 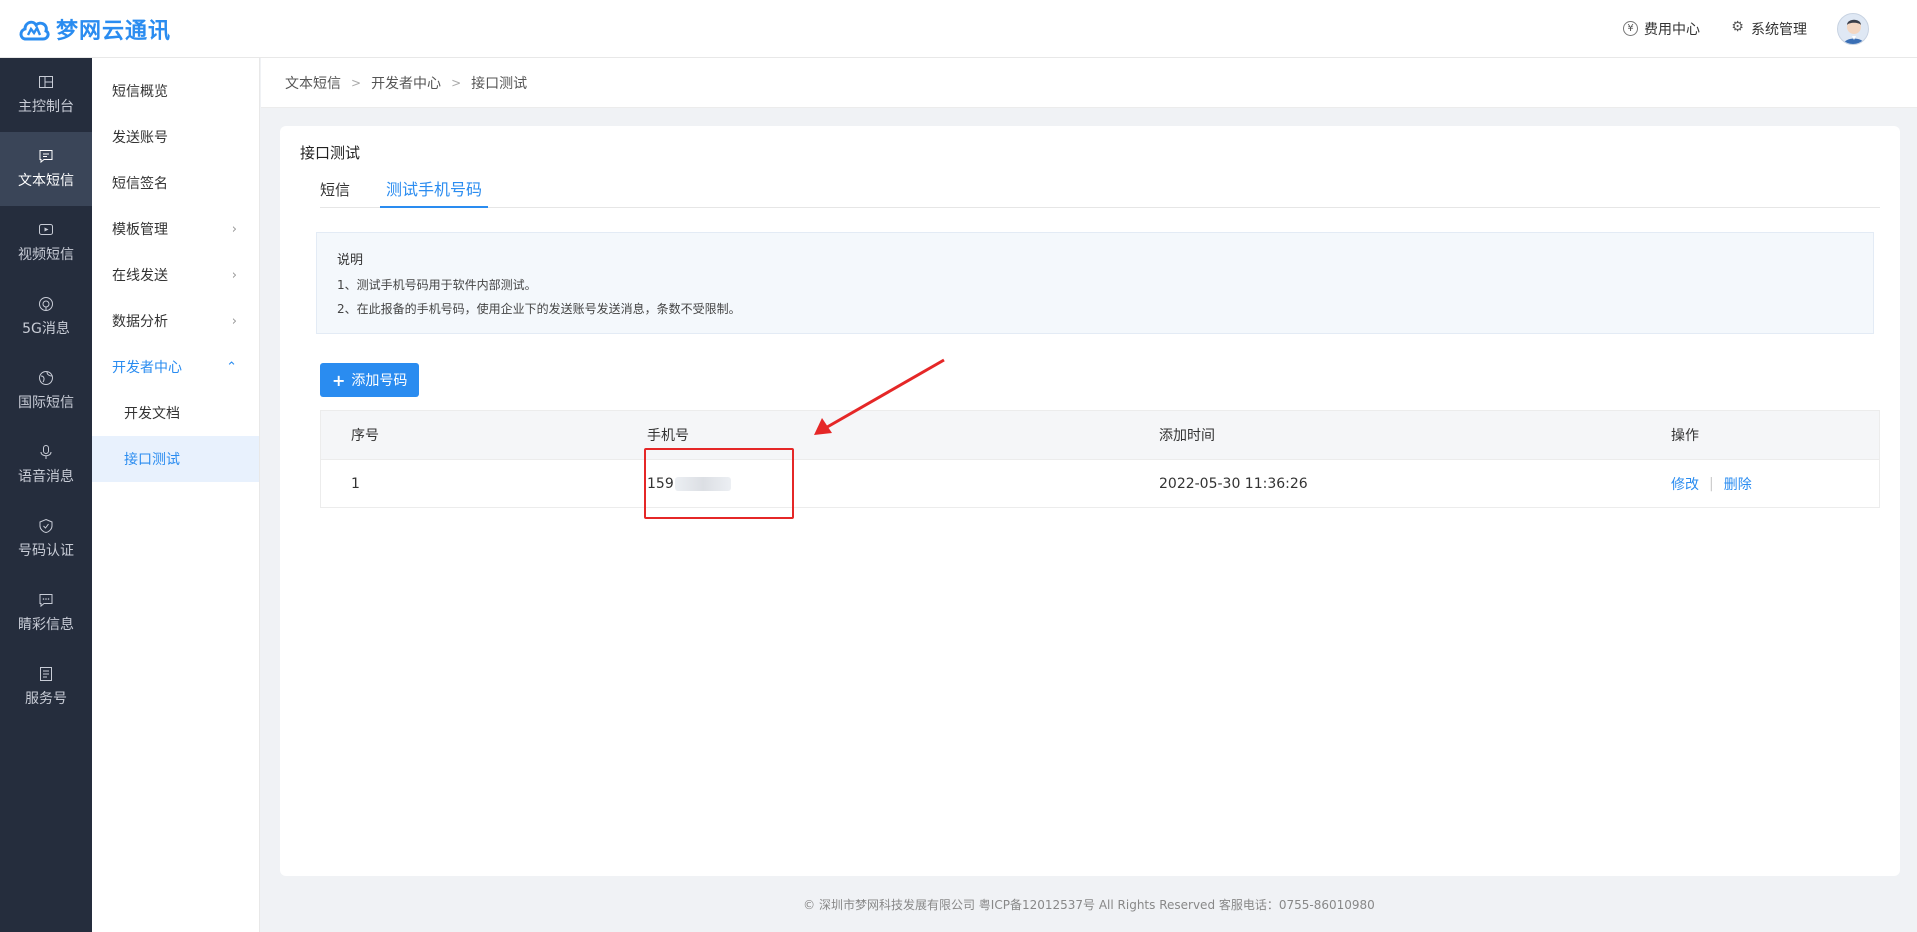 What do you see at coordinates (1685, 484) in the screenshot?
I see `edit-link: 修改` at bounding box center [1685, 484].